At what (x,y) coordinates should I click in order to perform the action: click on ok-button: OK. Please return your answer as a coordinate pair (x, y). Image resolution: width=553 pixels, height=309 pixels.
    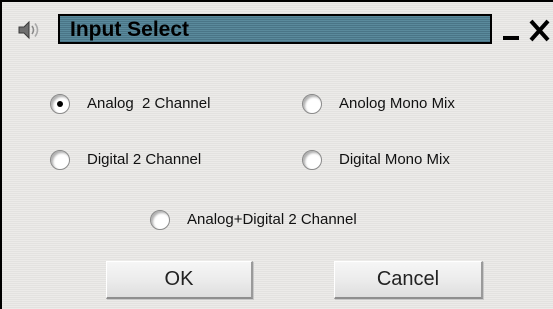
    Looking at the image, I should click on (179, 280).